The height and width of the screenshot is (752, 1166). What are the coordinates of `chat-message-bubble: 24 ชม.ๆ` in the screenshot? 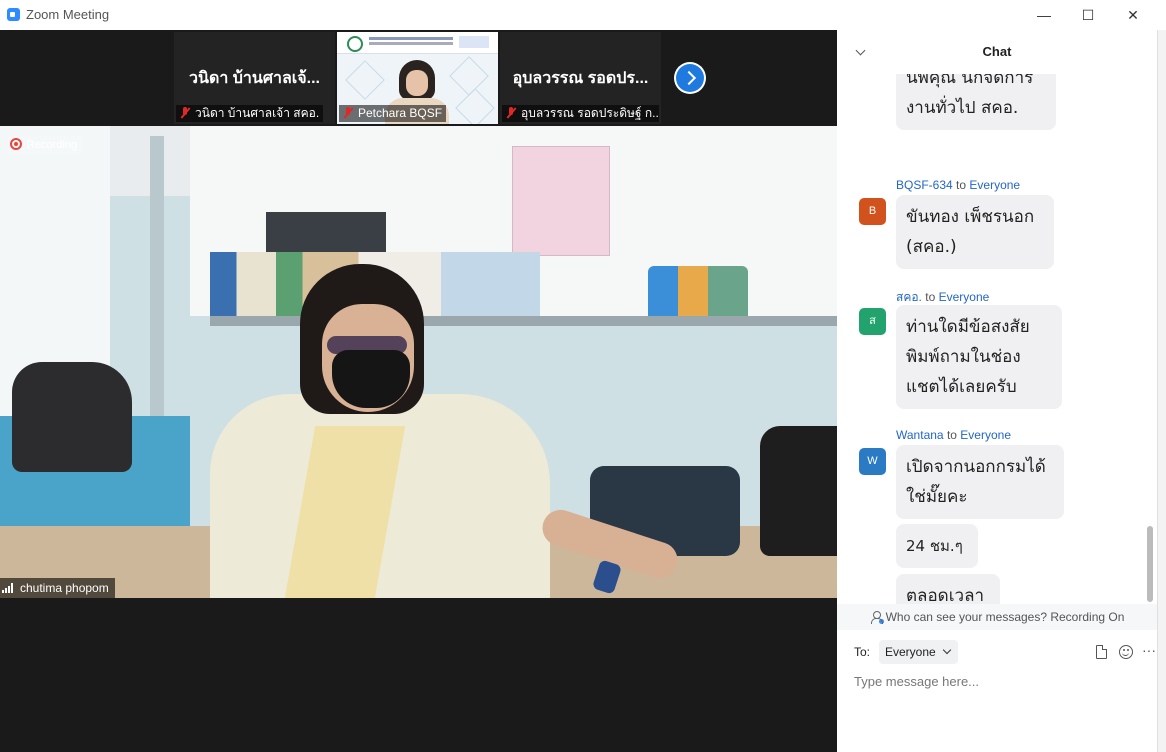 It's located at (937, 546).